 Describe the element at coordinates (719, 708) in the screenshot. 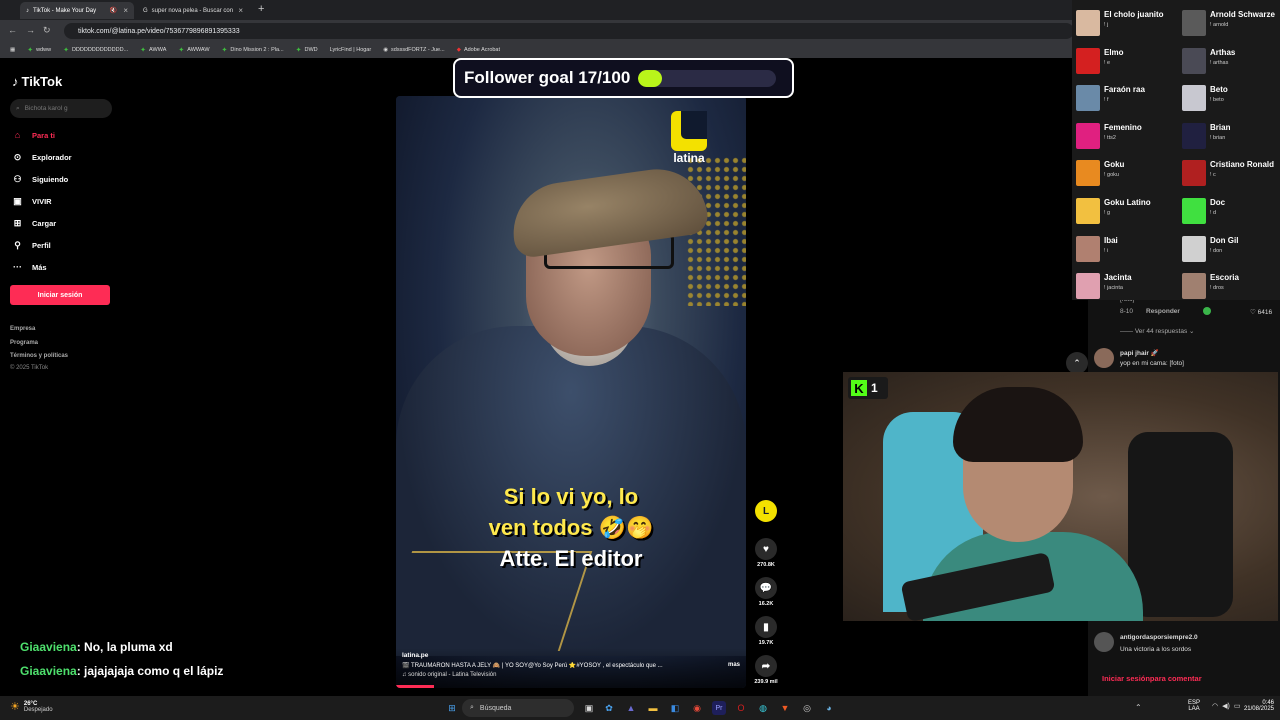

I see `premiere-icon: Pr` at that location.